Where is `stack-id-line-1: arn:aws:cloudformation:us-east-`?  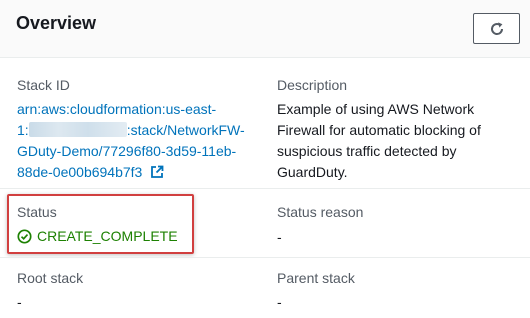
stack-id-line-1: arn:aws:cloudformation:us-east- is located at coordinates (117, 109).